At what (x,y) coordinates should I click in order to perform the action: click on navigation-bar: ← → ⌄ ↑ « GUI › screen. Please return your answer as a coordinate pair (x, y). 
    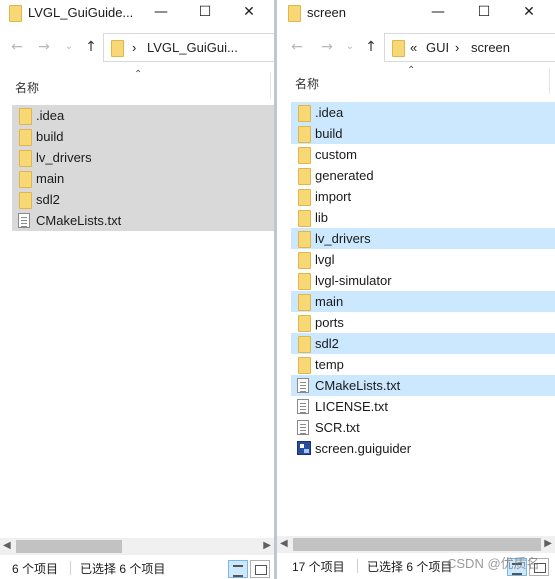
    Looking at the image, I should click on (416, 47).